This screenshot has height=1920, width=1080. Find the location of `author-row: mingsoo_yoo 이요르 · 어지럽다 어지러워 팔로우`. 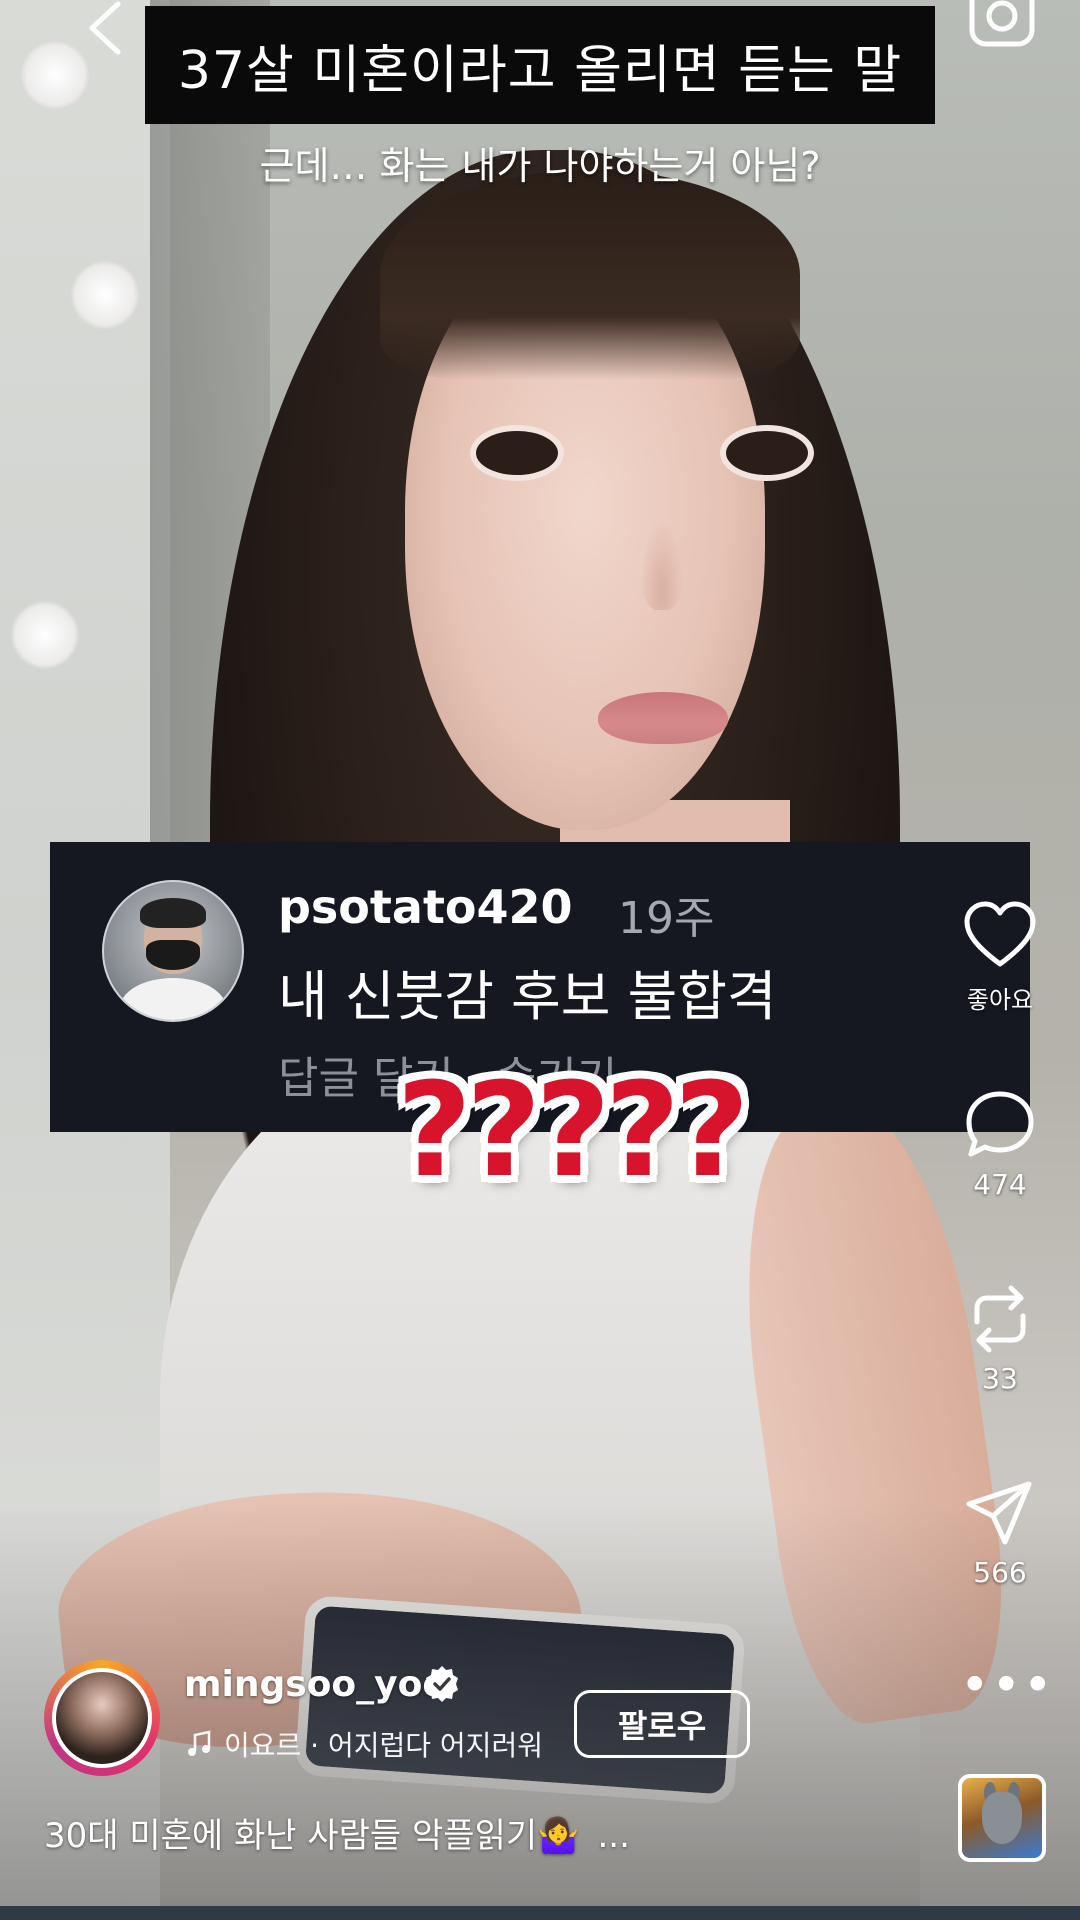

author-row: mingsoo_yoo 이요르 · 어지럽다 어지러워 팔로우 is located at coordinates (397, 1720).